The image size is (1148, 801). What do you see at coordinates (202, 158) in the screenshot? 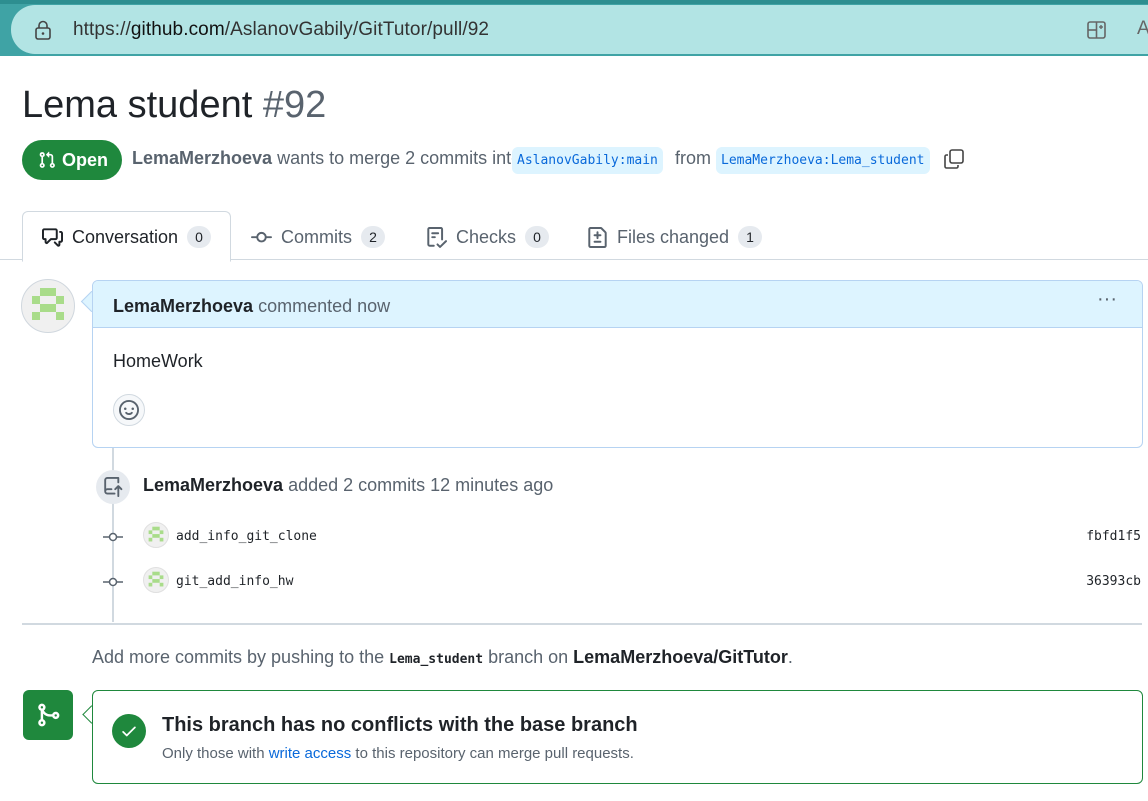
I see `pr-author-link: LemaMerzhoeva` at bounding box center [202, 158].